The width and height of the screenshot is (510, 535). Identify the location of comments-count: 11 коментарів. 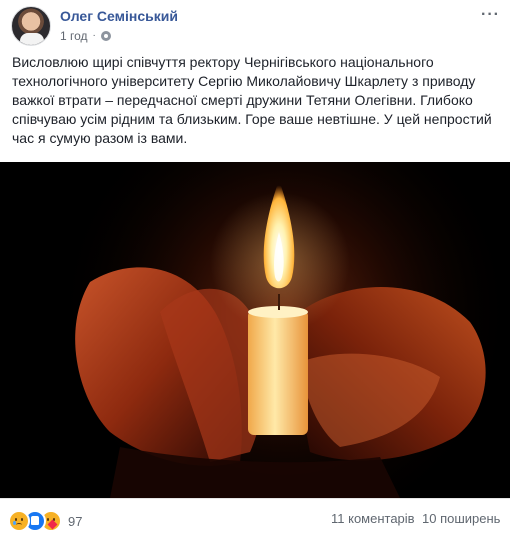
(373, 518).